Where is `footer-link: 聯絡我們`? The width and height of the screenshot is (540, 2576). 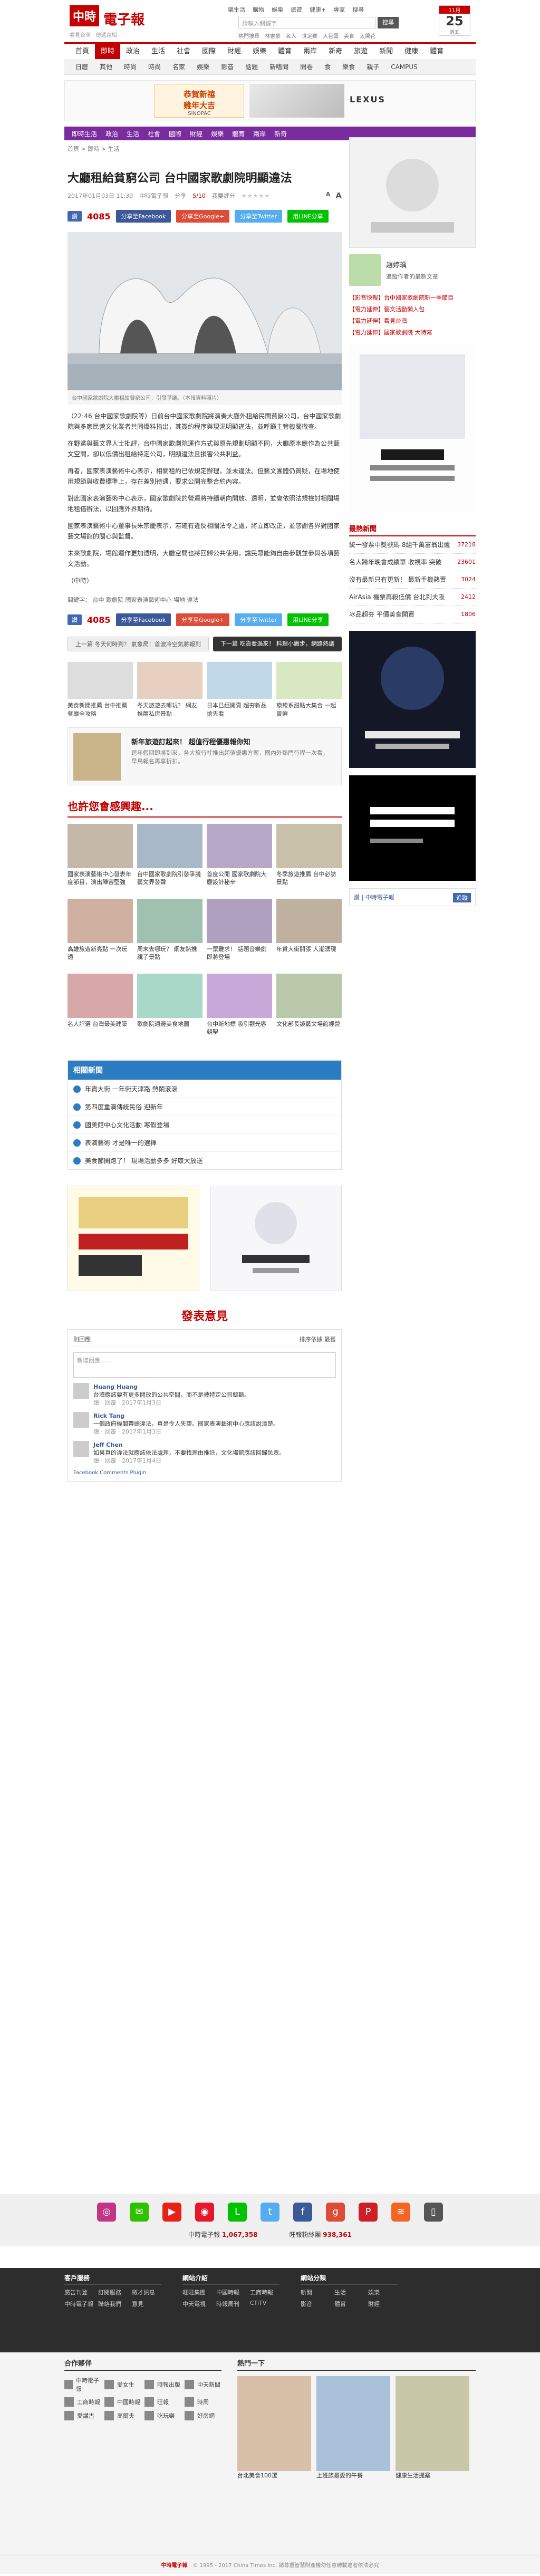 footer-link: 聯絡我們 is located at coordinates (113, 2304).